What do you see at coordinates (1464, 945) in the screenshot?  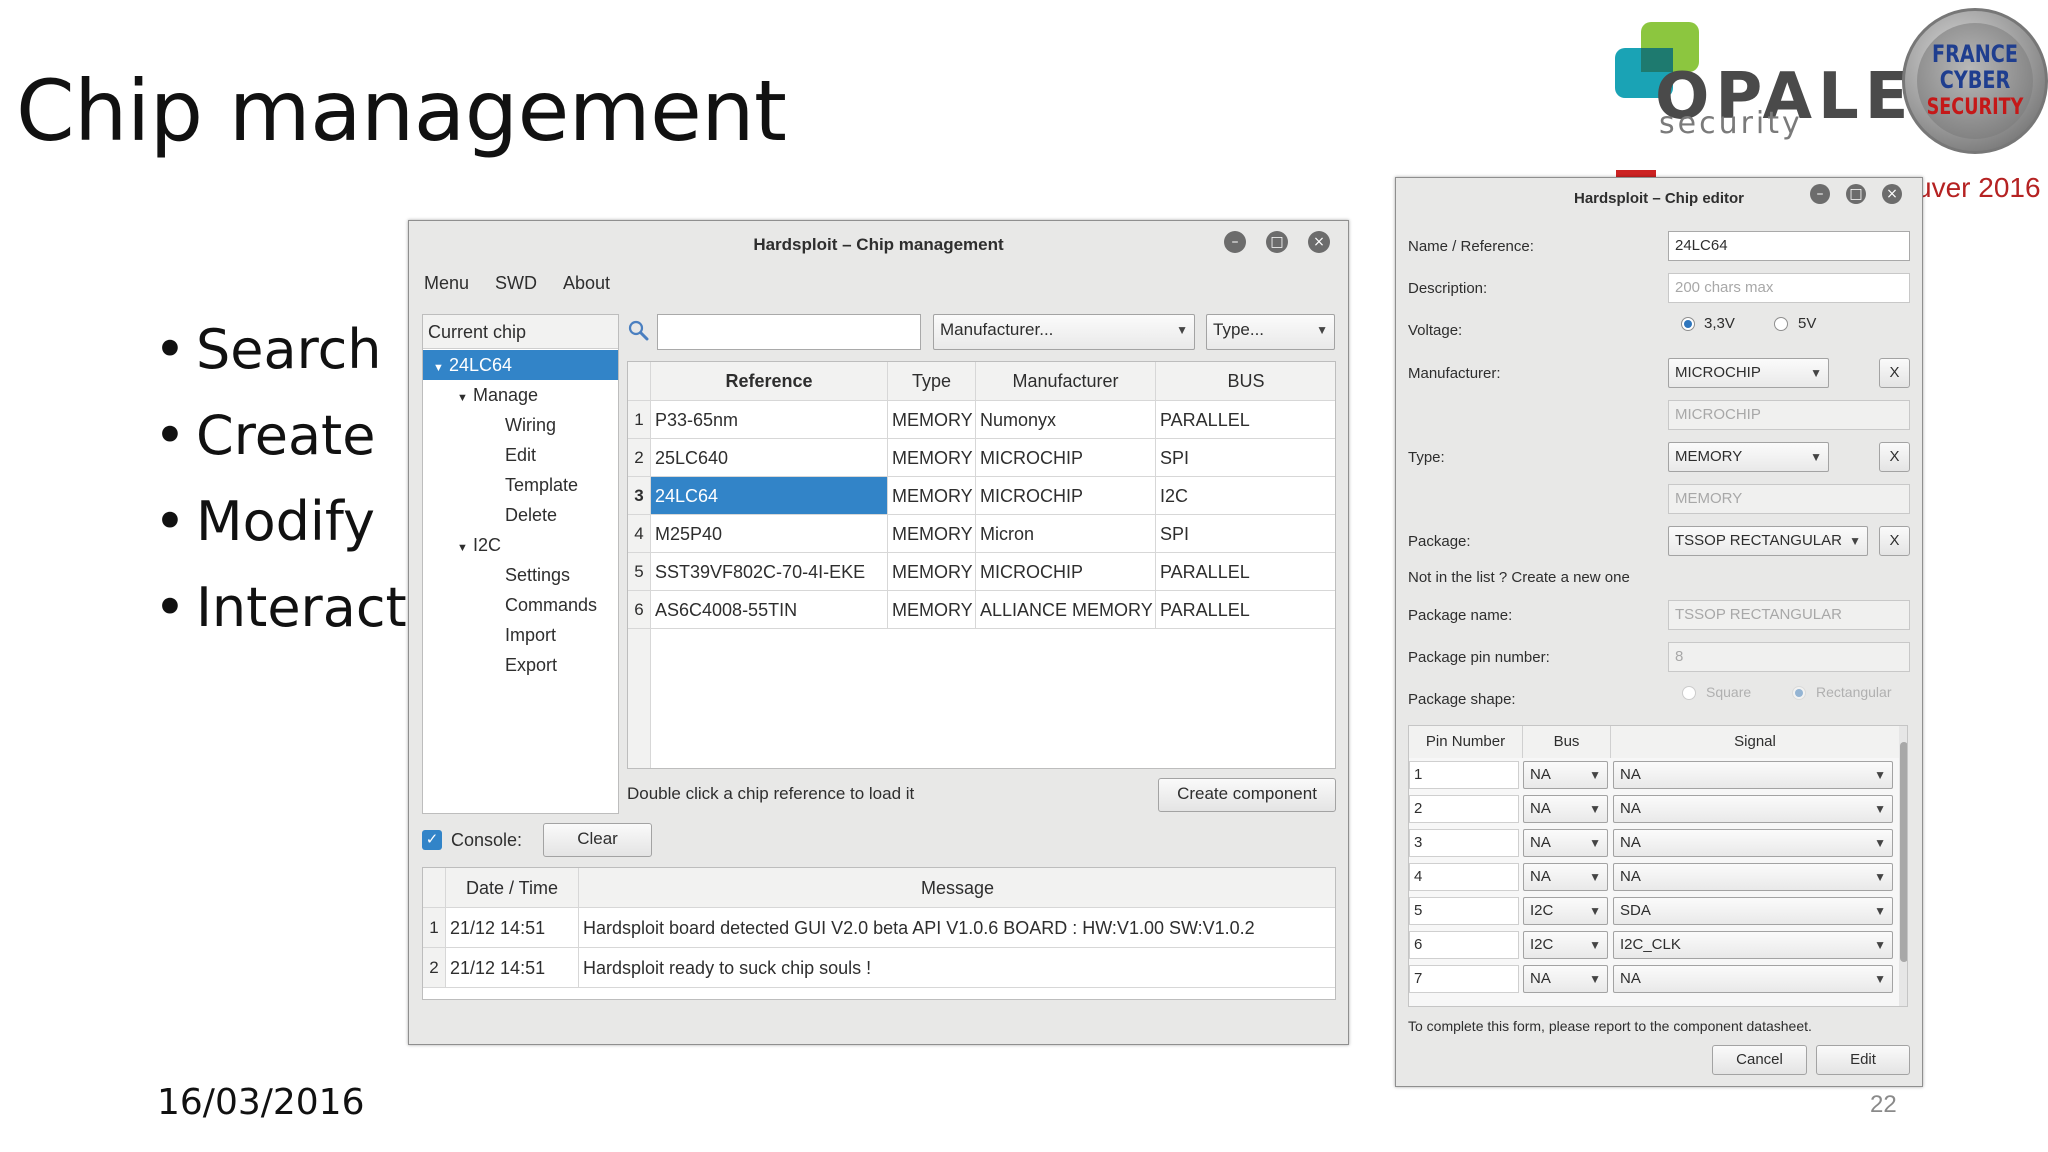 I see `pin-number: 6` at bounding box center [1464, 945].